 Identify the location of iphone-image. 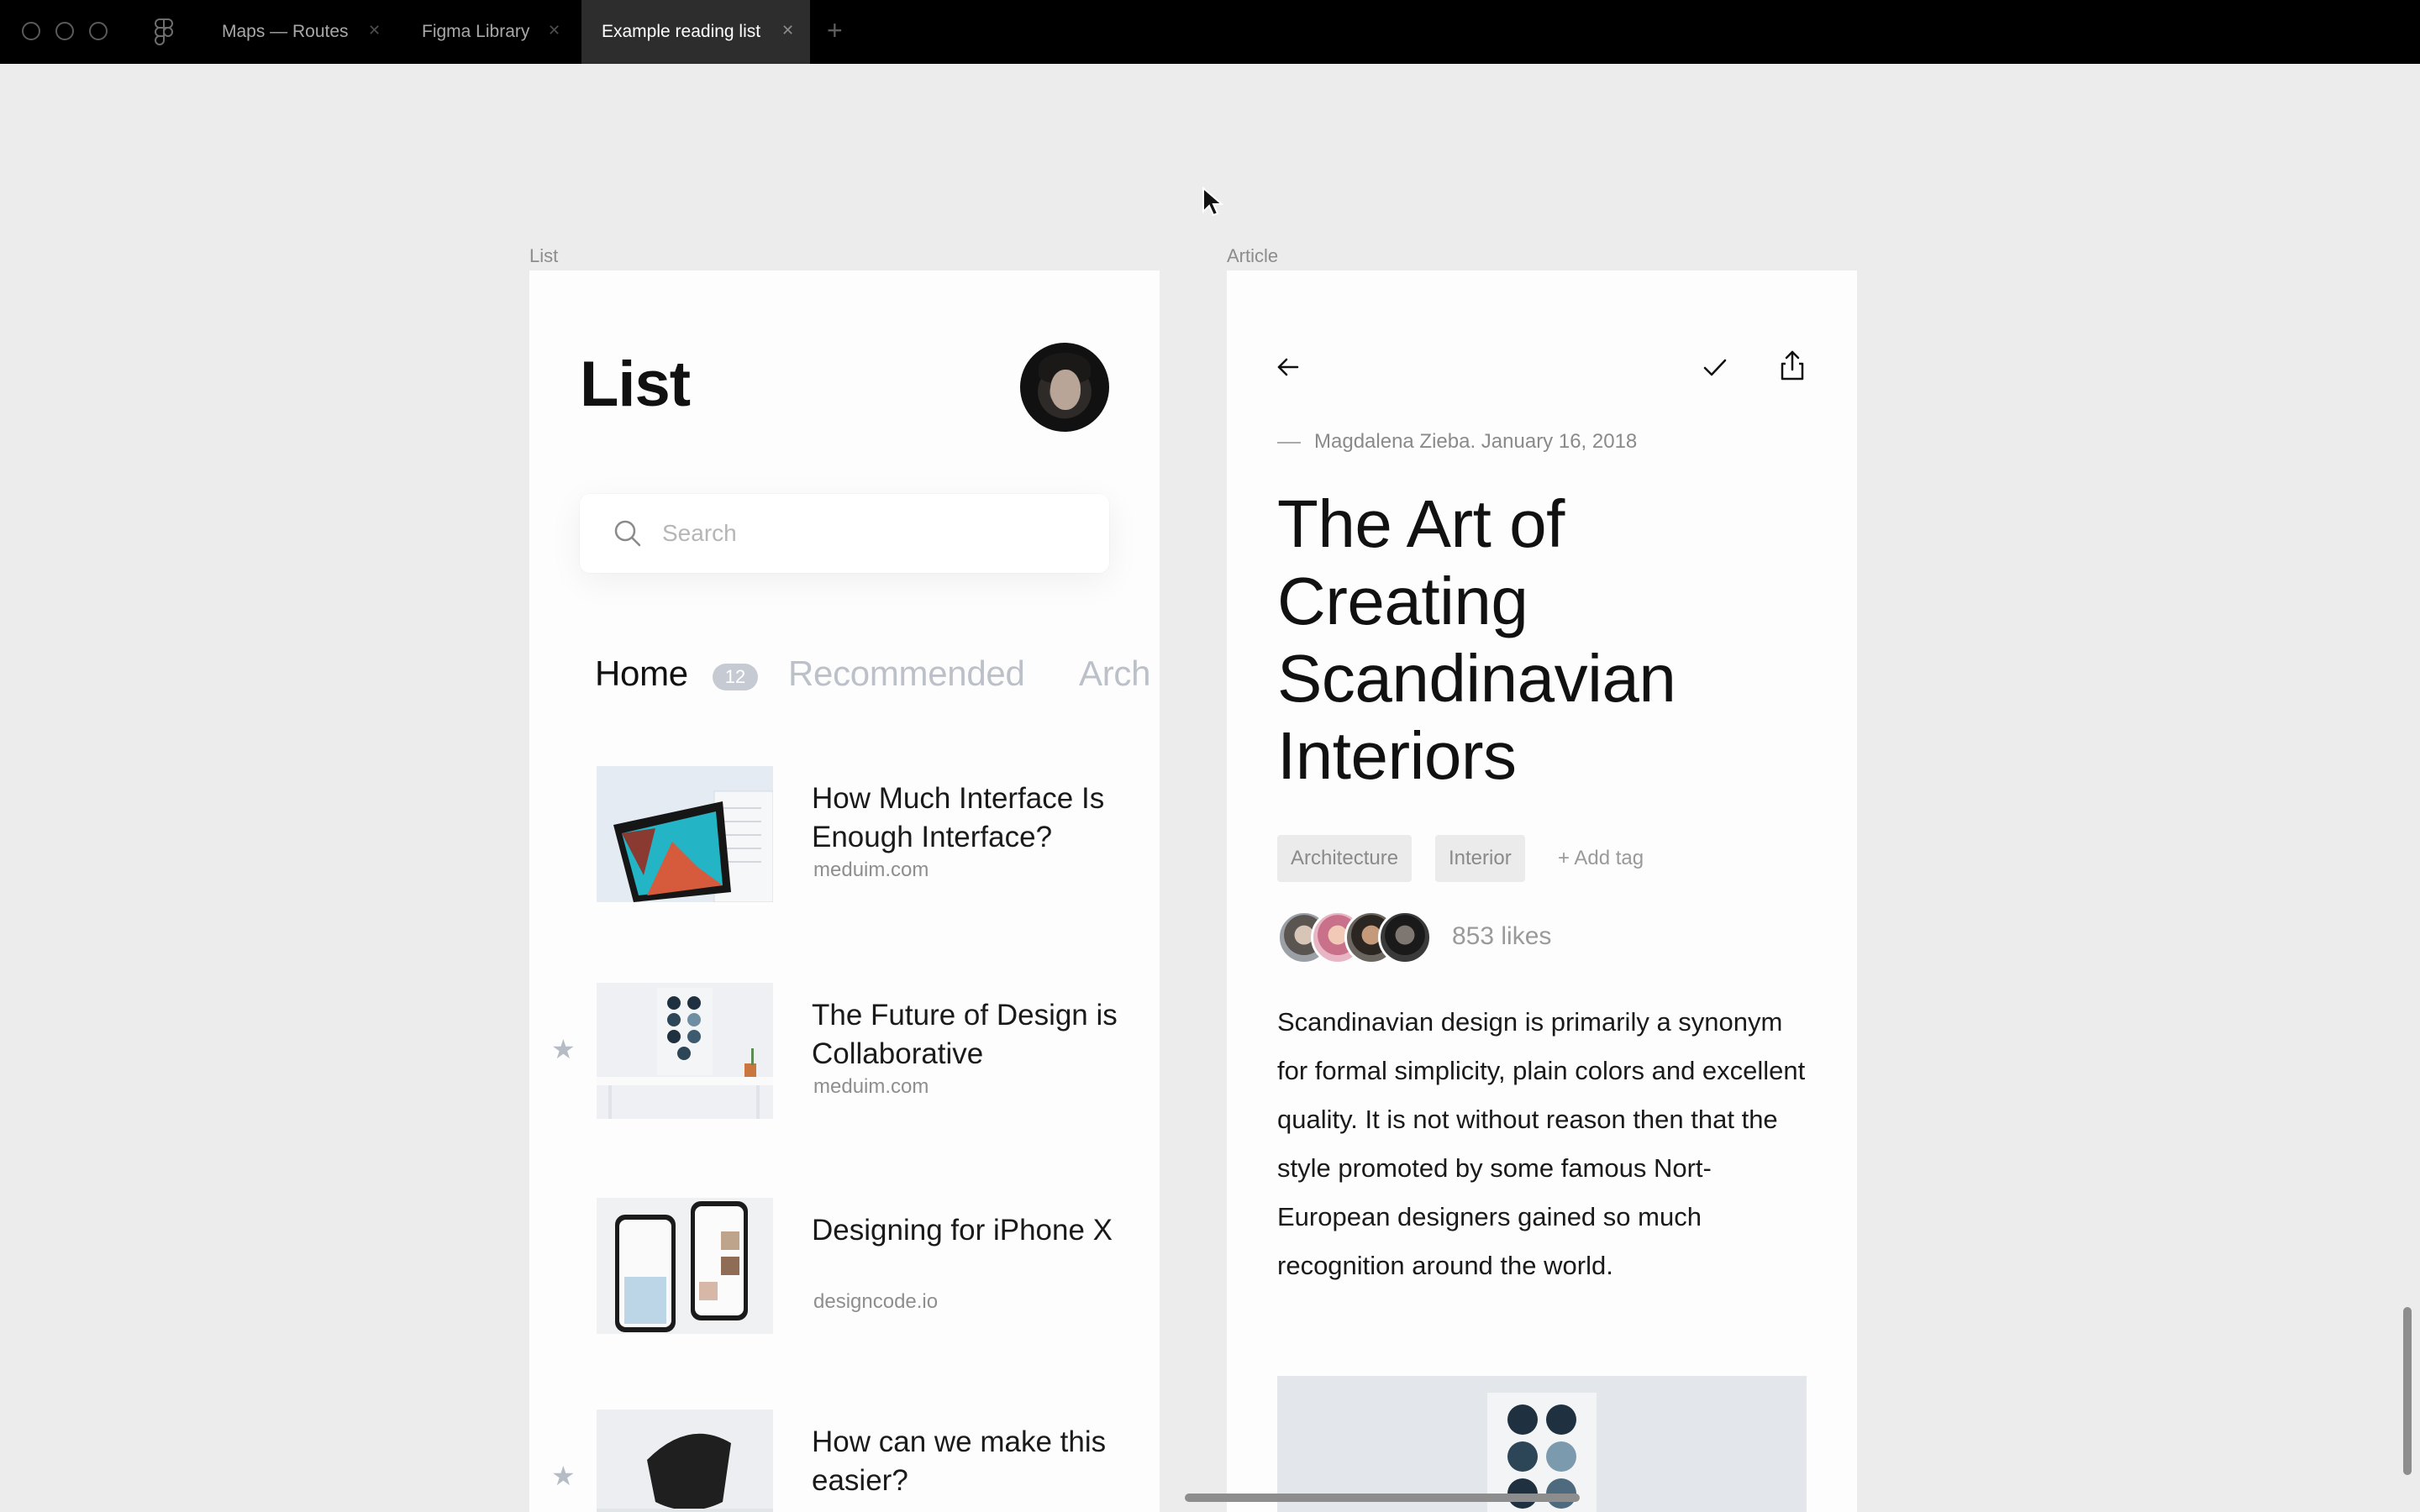
(685, 1266).